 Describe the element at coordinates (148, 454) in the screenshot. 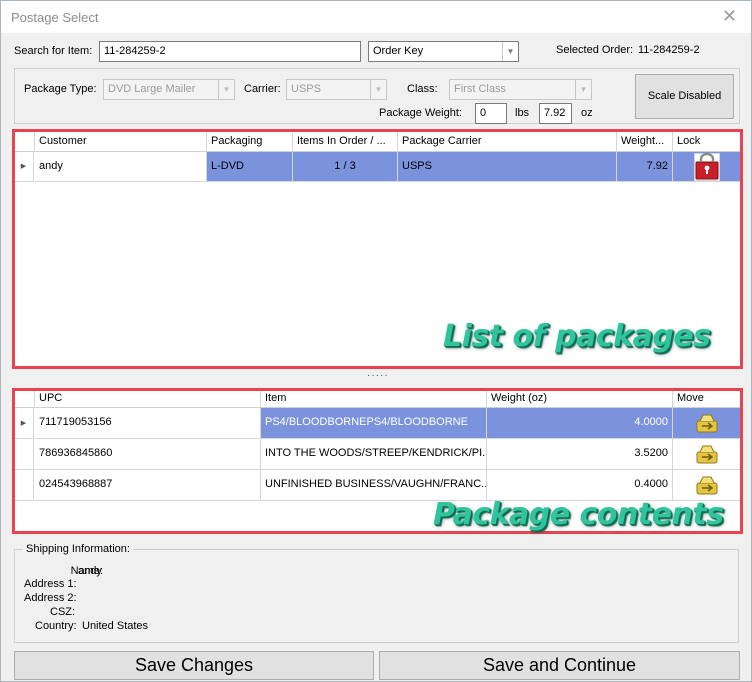

I see `cell-upc: 786936845860` at that location.